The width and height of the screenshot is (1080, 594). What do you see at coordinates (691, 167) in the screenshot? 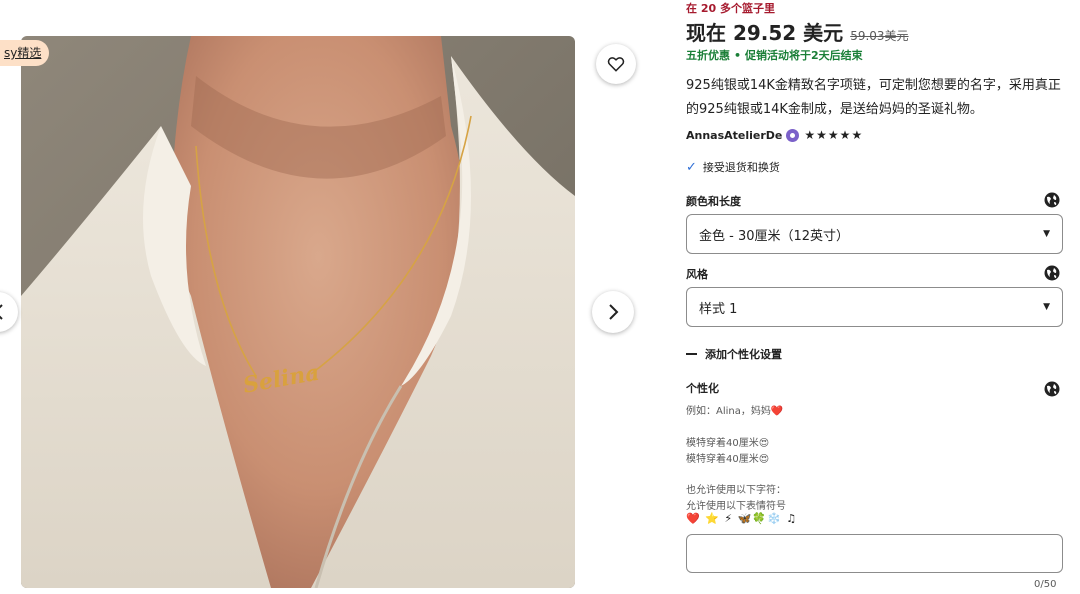
I see `check-icon: ✓` at bounding box center [691, 167].